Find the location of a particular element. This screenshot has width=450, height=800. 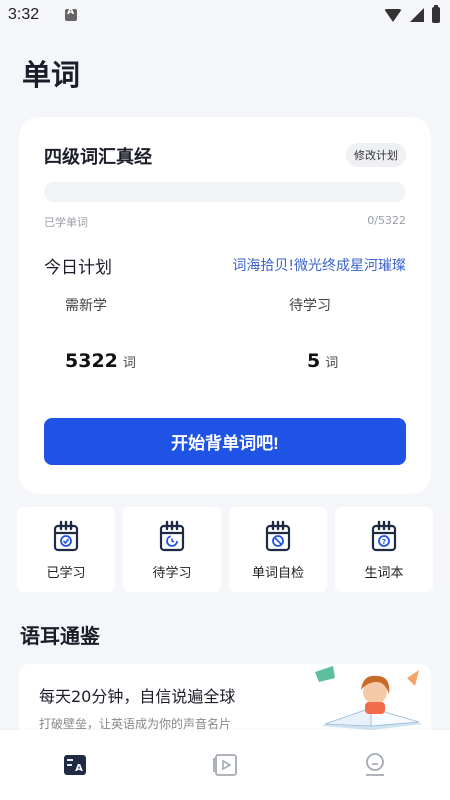

banner-subtitle: 打破壁垒，让英语成为你的声音名片 is located at coordinates (135, 723).